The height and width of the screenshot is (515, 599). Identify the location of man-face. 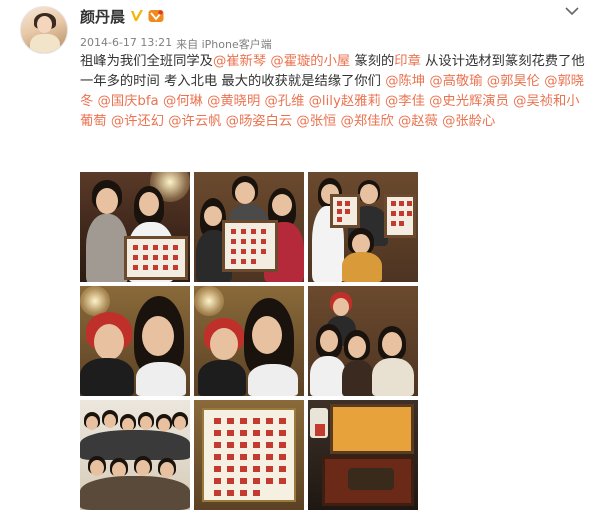
(369, 194).